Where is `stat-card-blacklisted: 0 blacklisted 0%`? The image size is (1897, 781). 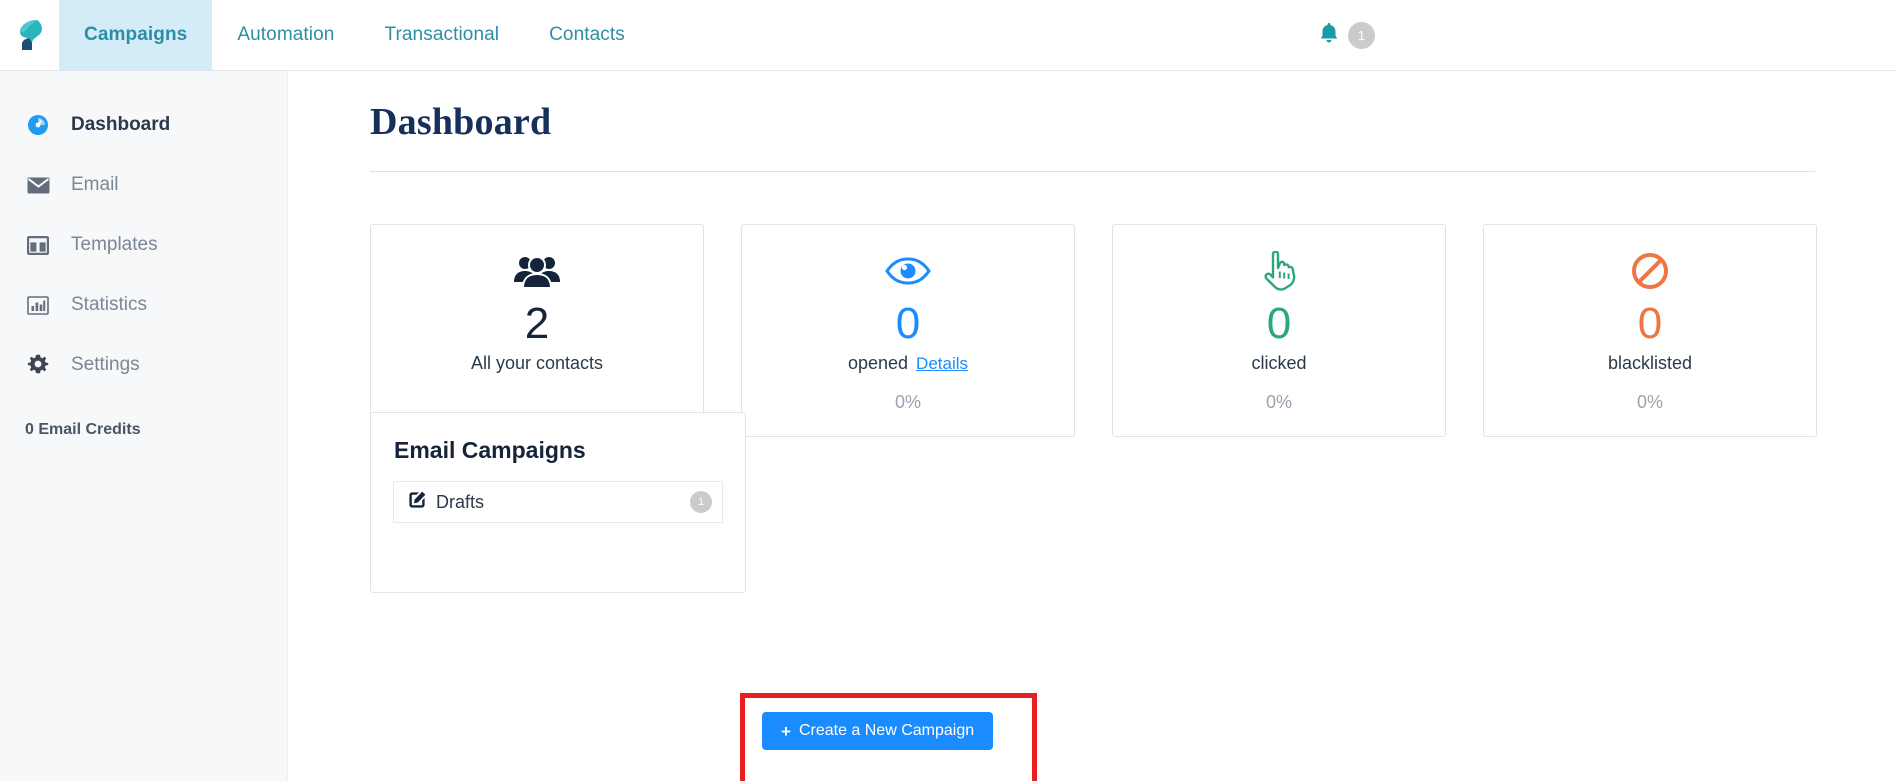 stat-card-blacklisted: 0 blacklisted 0% is located at coordinates (1650, 330).